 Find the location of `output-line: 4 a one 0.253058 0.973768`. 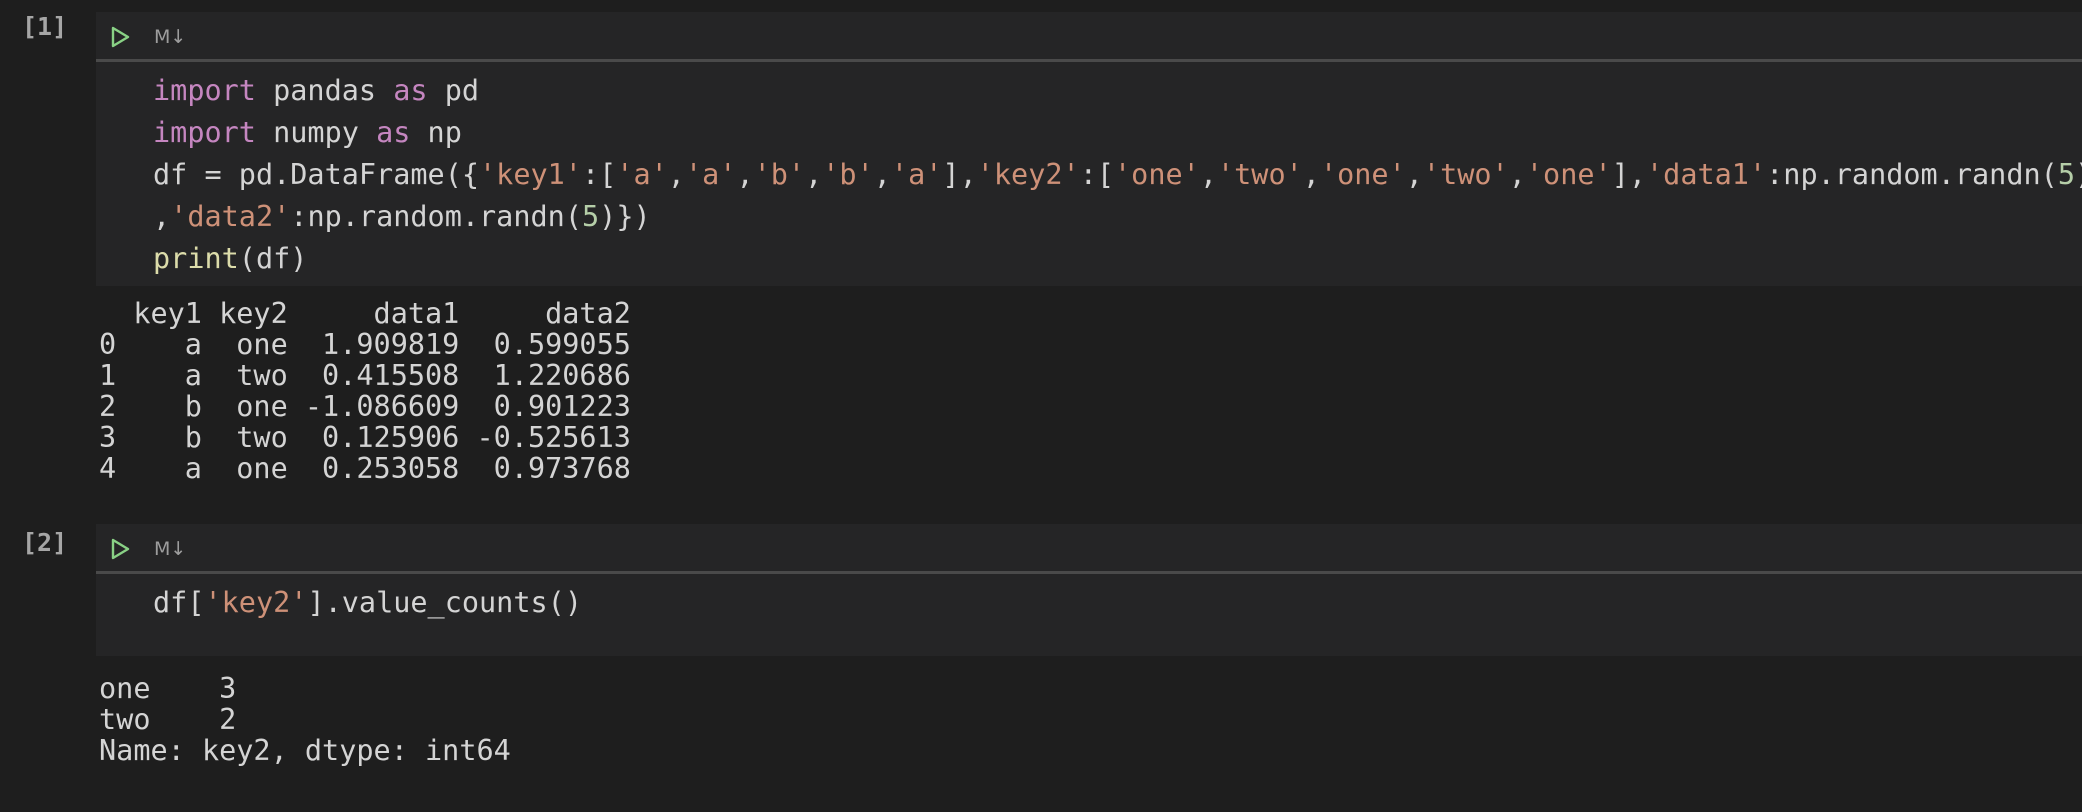

output-line: 4 a one 0.253058 0.973768 is located at coordinates (365, 468).